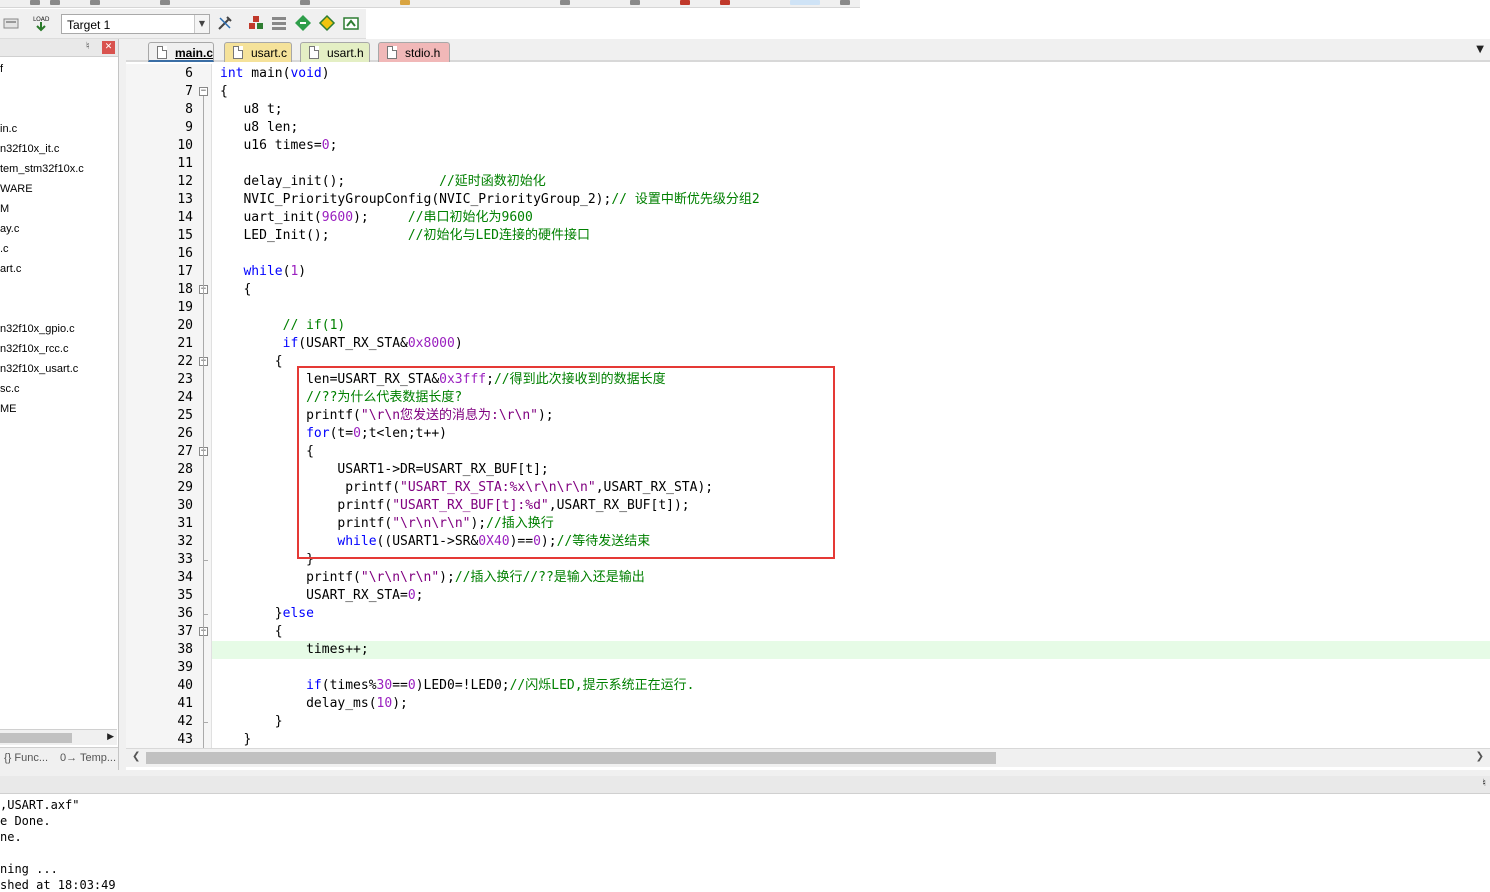  What do you see at coordinates (443, 380) in the screenshot?
I see `code-line: len=USART_RX_STA&0x3fff;//得到此次接收到的数据长度` at bounding box center [443, 380].